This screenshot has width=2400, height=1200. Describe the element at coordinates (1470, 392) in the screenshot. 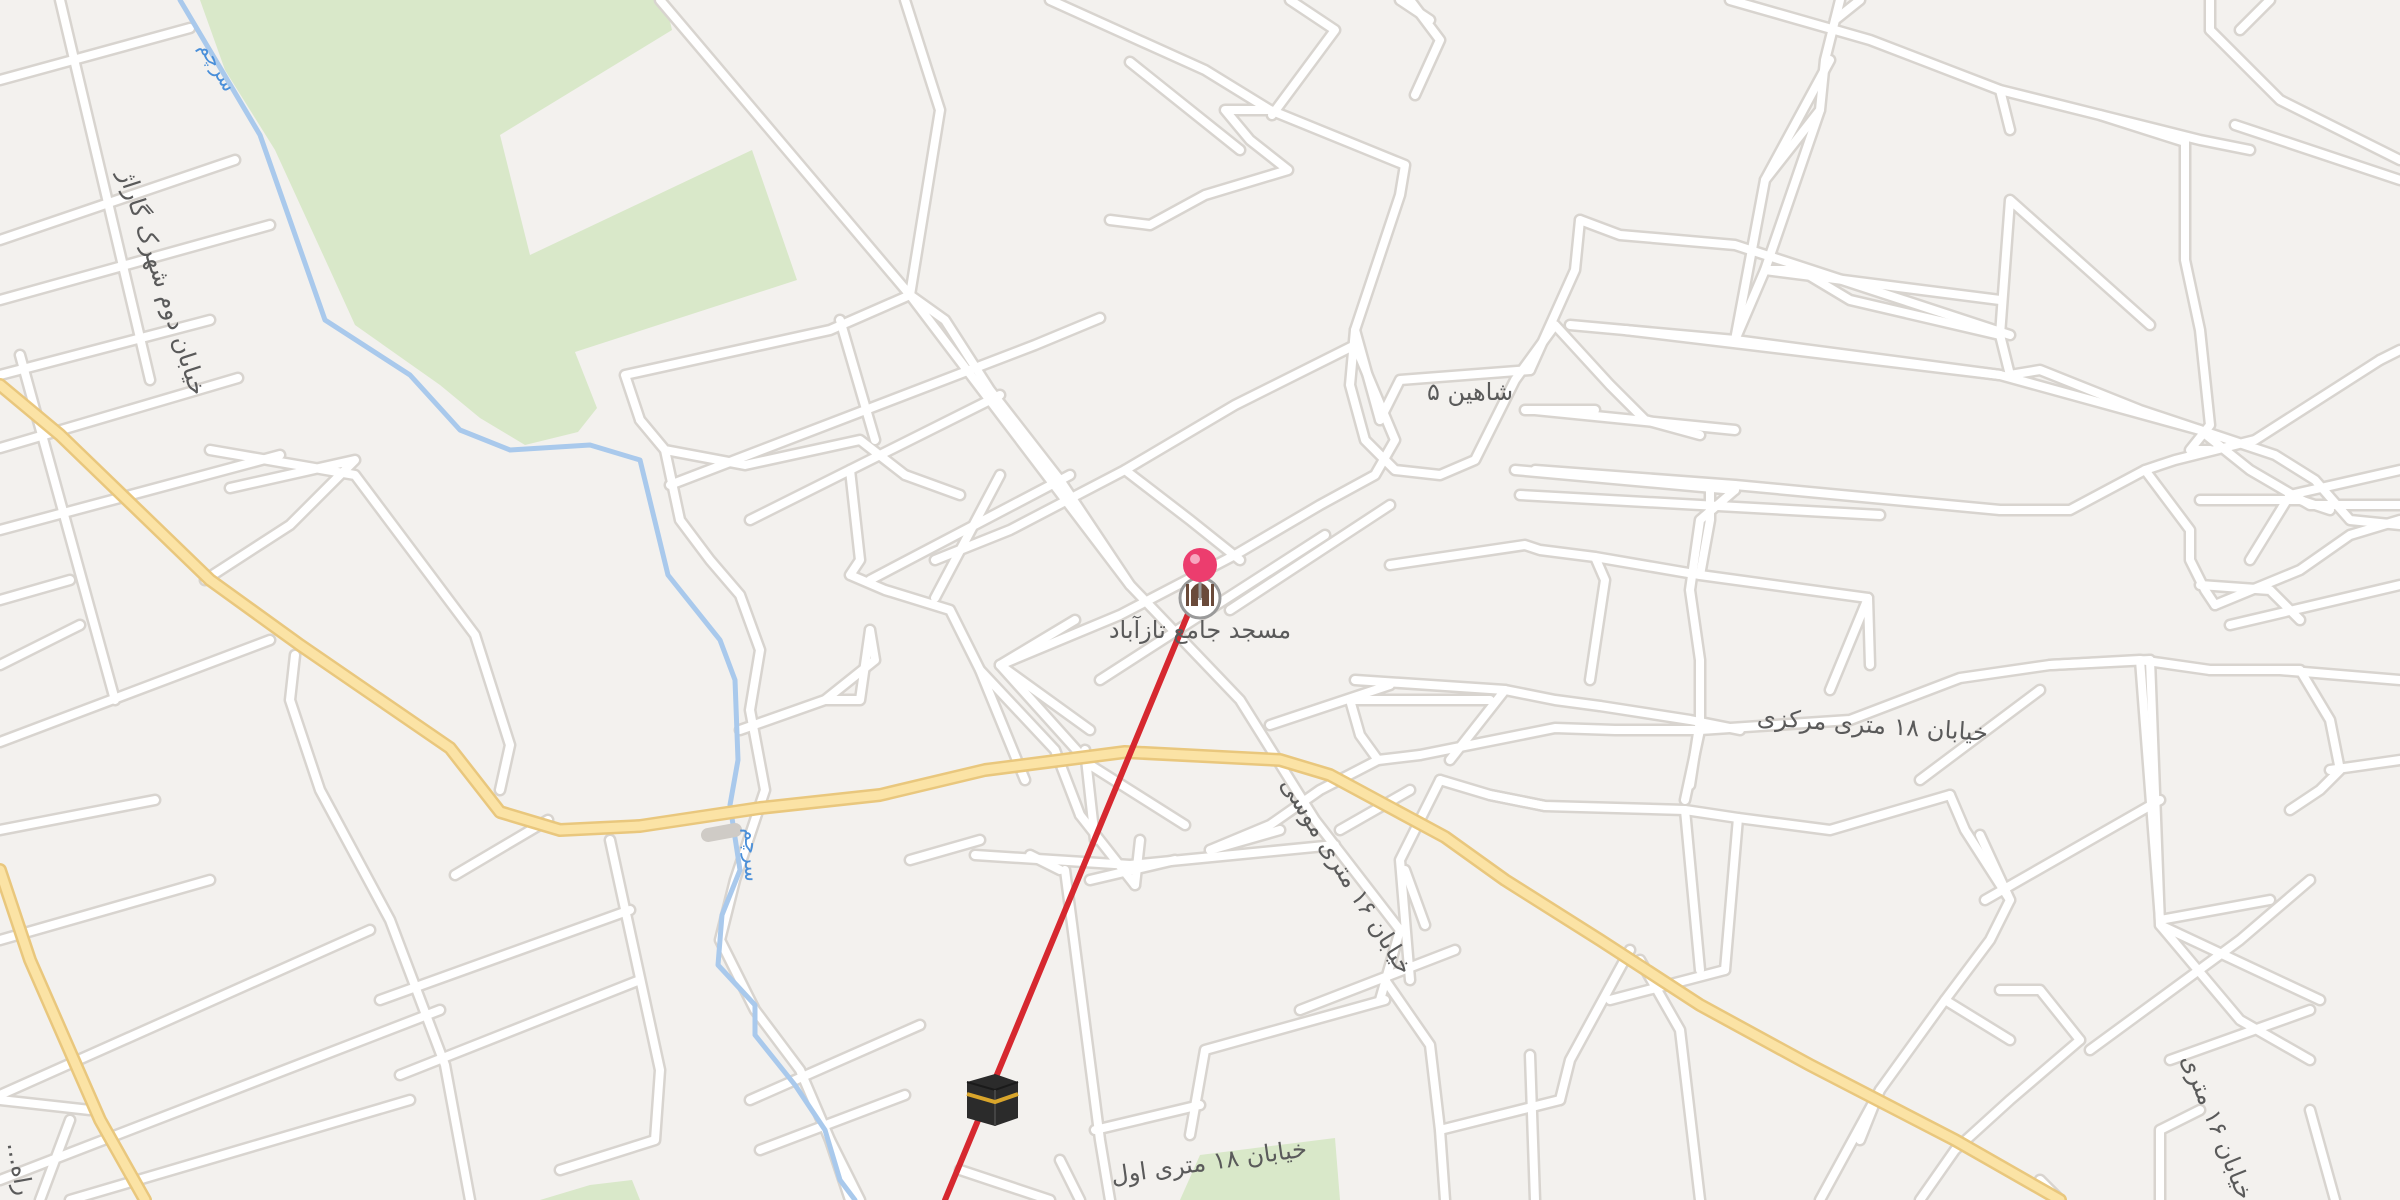

I see `label-shahin5: شاهین ۵` at that location.